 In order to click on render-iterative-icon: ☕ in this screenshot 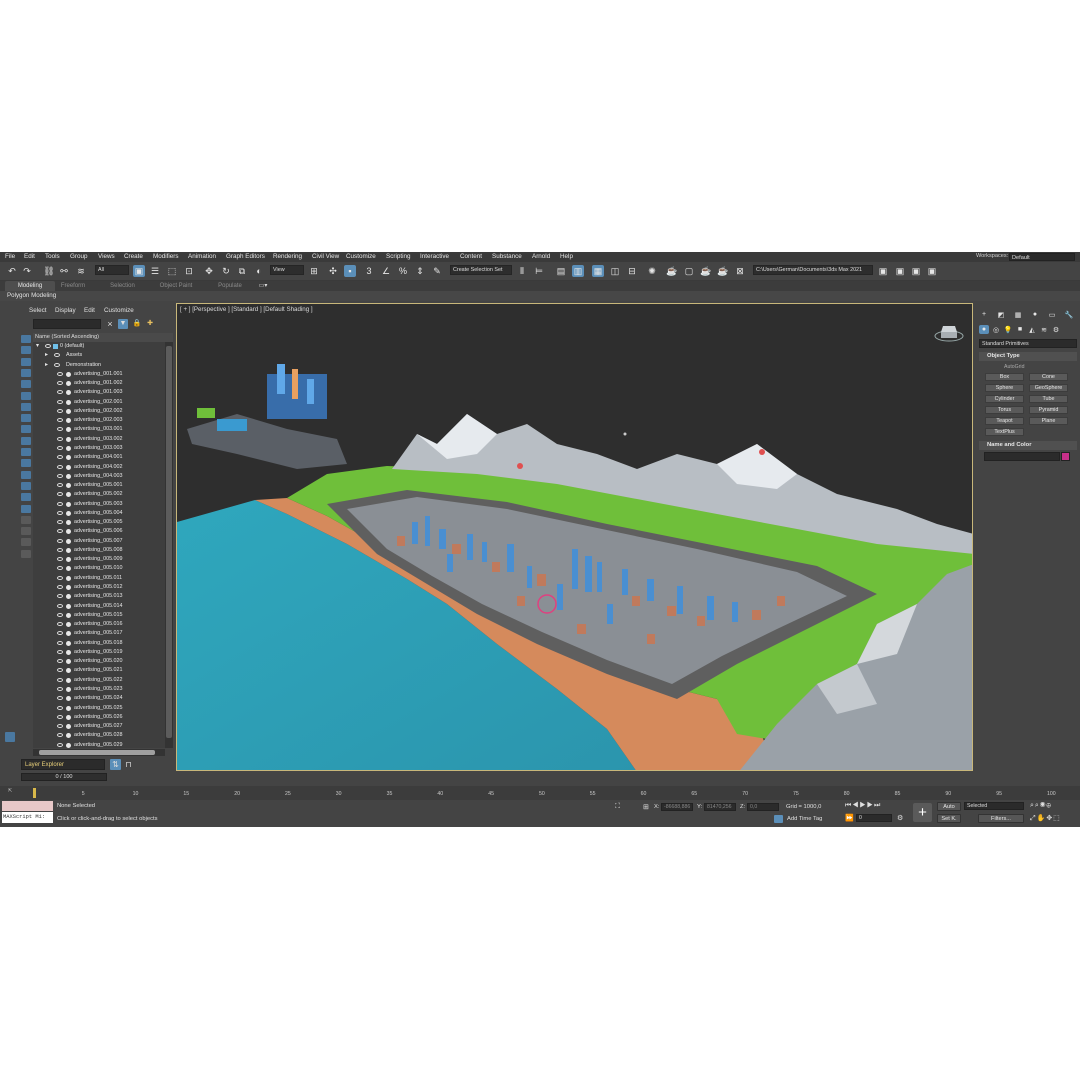, I will do `click(723, 271)`.